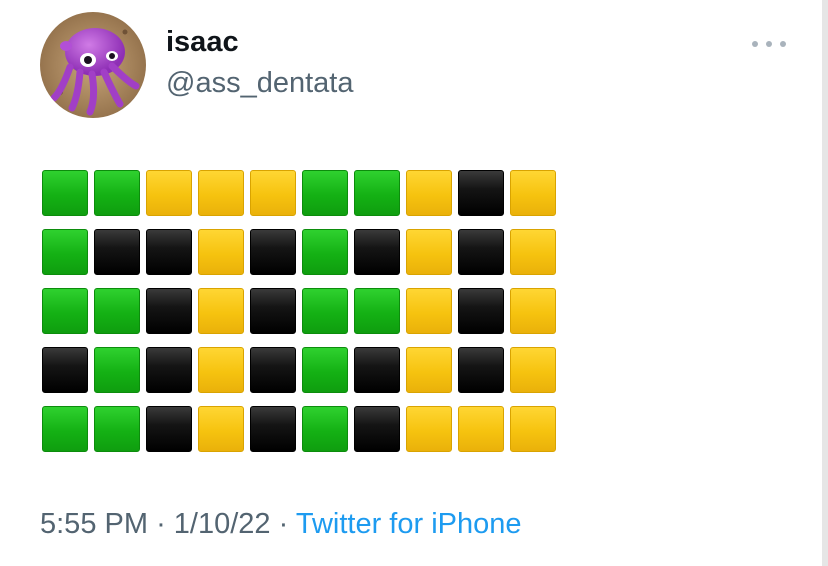 The width and height of the screenshot is (828, 566). Describe the element at coordinates (222, 524) in the screenshot. I see `tweet-date: 1/10/22` at that location.